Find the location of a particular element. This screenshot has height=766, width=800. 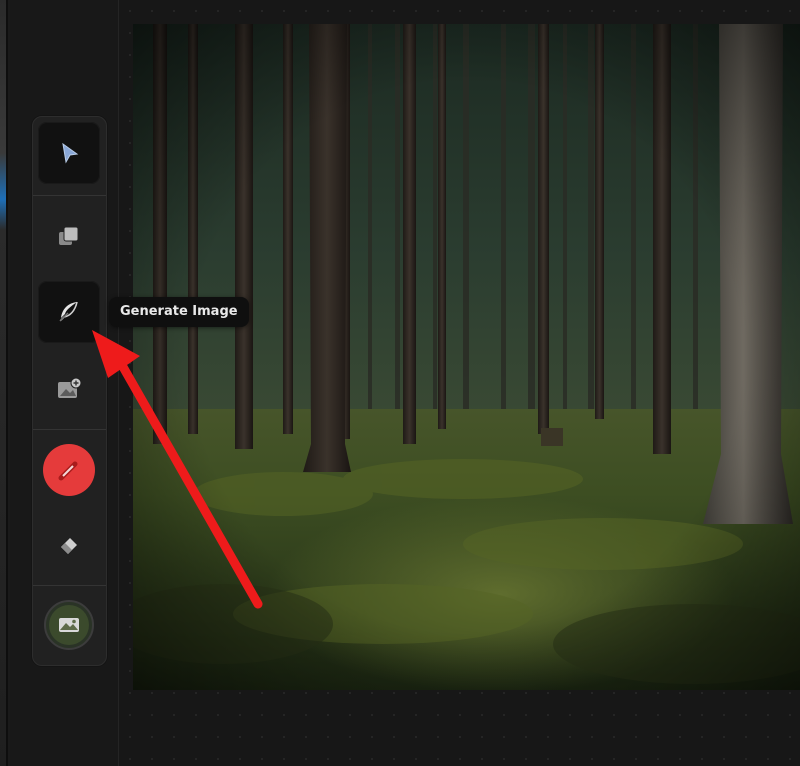

vertical-toolbar is located at coordinates (69, 391).